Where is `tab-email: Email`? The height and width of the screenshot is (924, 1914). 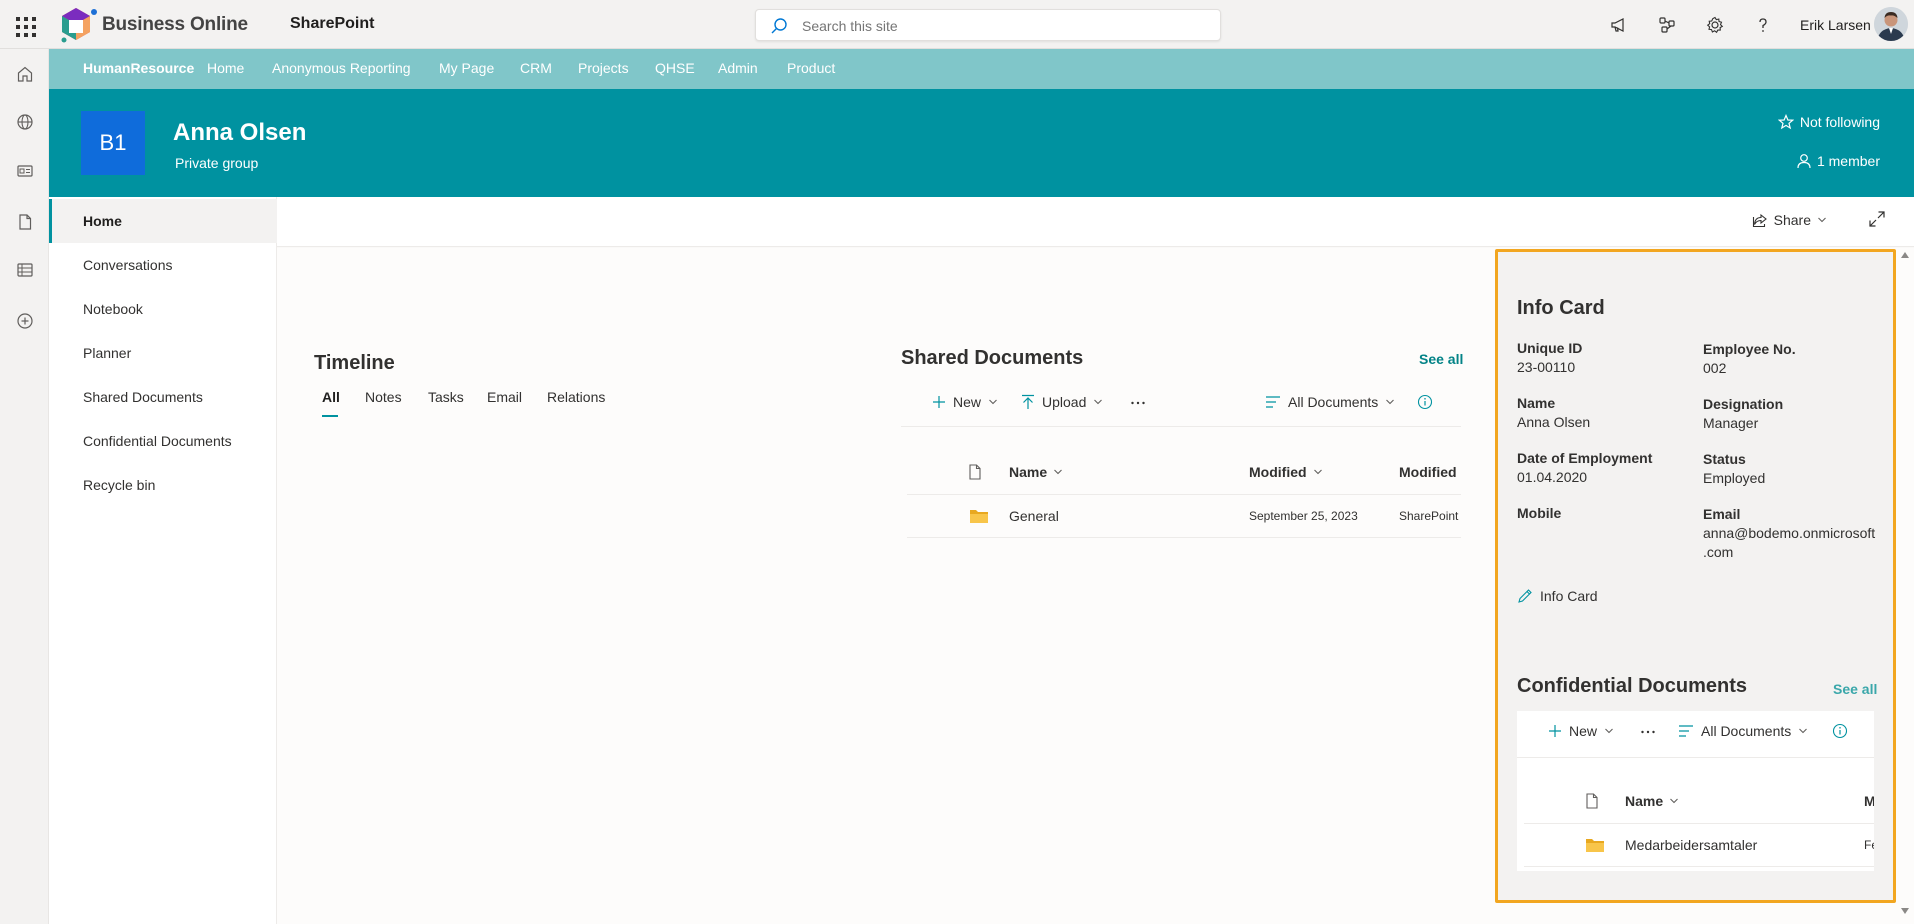
tab-email: Email is located at coordinates (504, 397).